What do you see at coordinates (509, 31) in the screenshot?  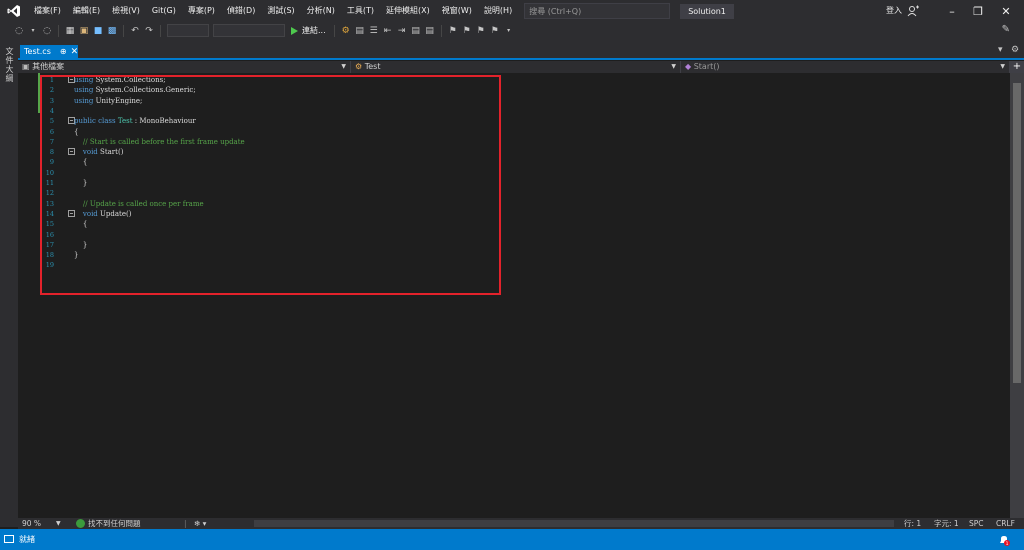 I see `toolbar-options-icon: ▾` at bounding box center [509, 31].